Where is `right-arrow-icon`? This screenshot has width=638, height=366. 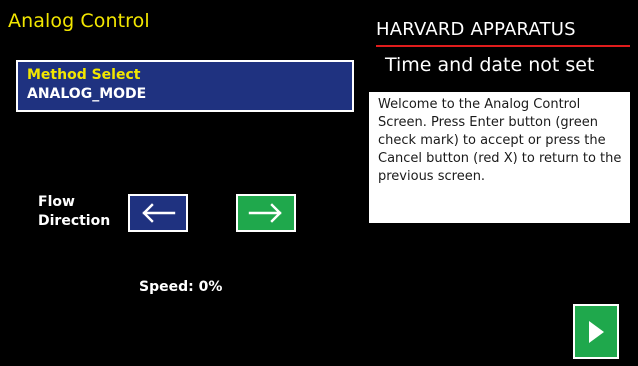 right-arrow-icon is located at coordinates (265, 213).